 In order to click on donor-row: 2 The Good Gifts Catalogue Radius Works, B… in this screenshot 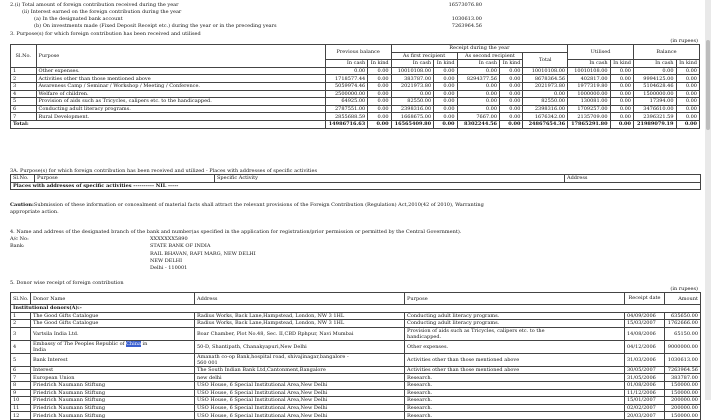, I will do `click(355, 323)`.